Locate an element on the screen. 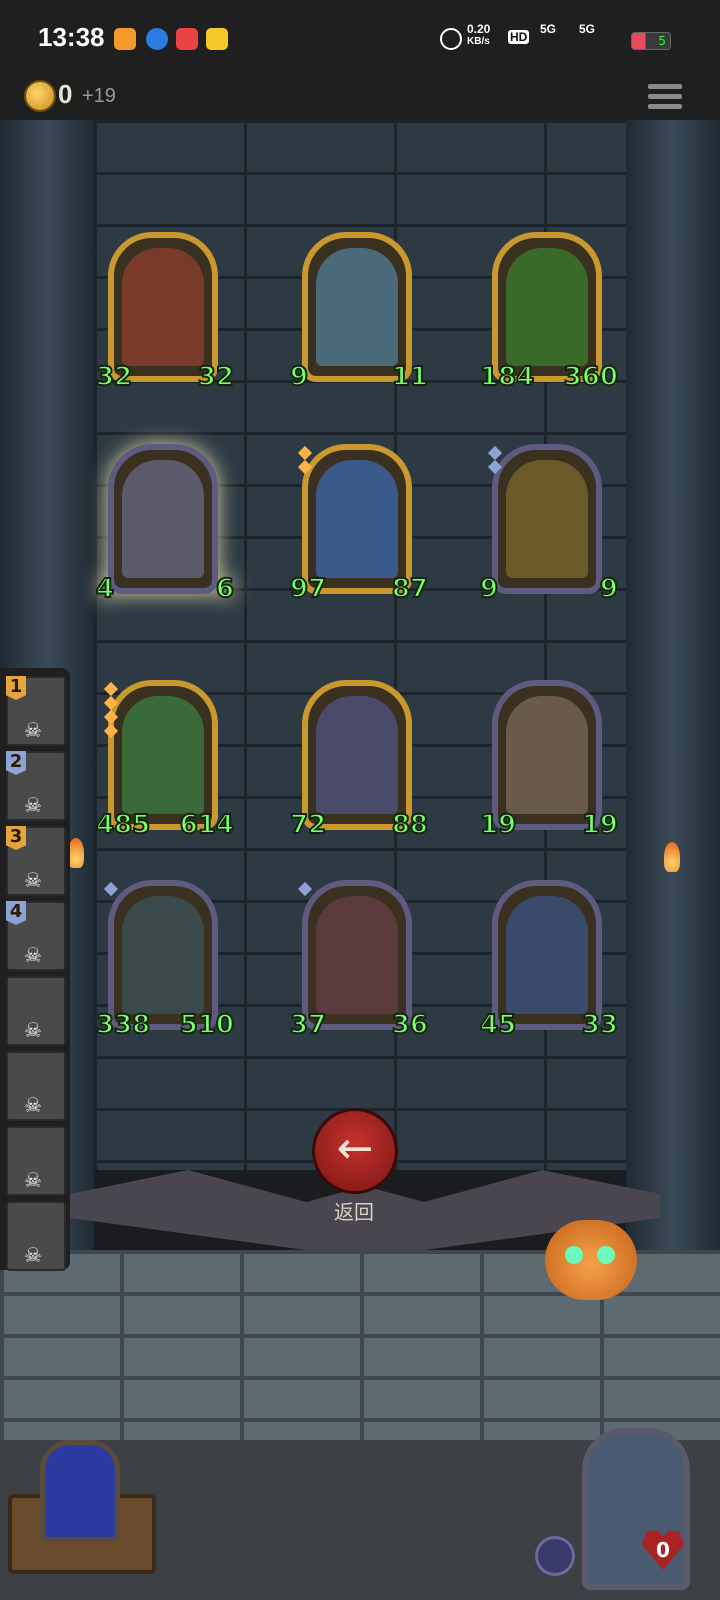 The image size is (720, 1600). net-speed: 0.20 KB/s is located at coordinates (478, 34).